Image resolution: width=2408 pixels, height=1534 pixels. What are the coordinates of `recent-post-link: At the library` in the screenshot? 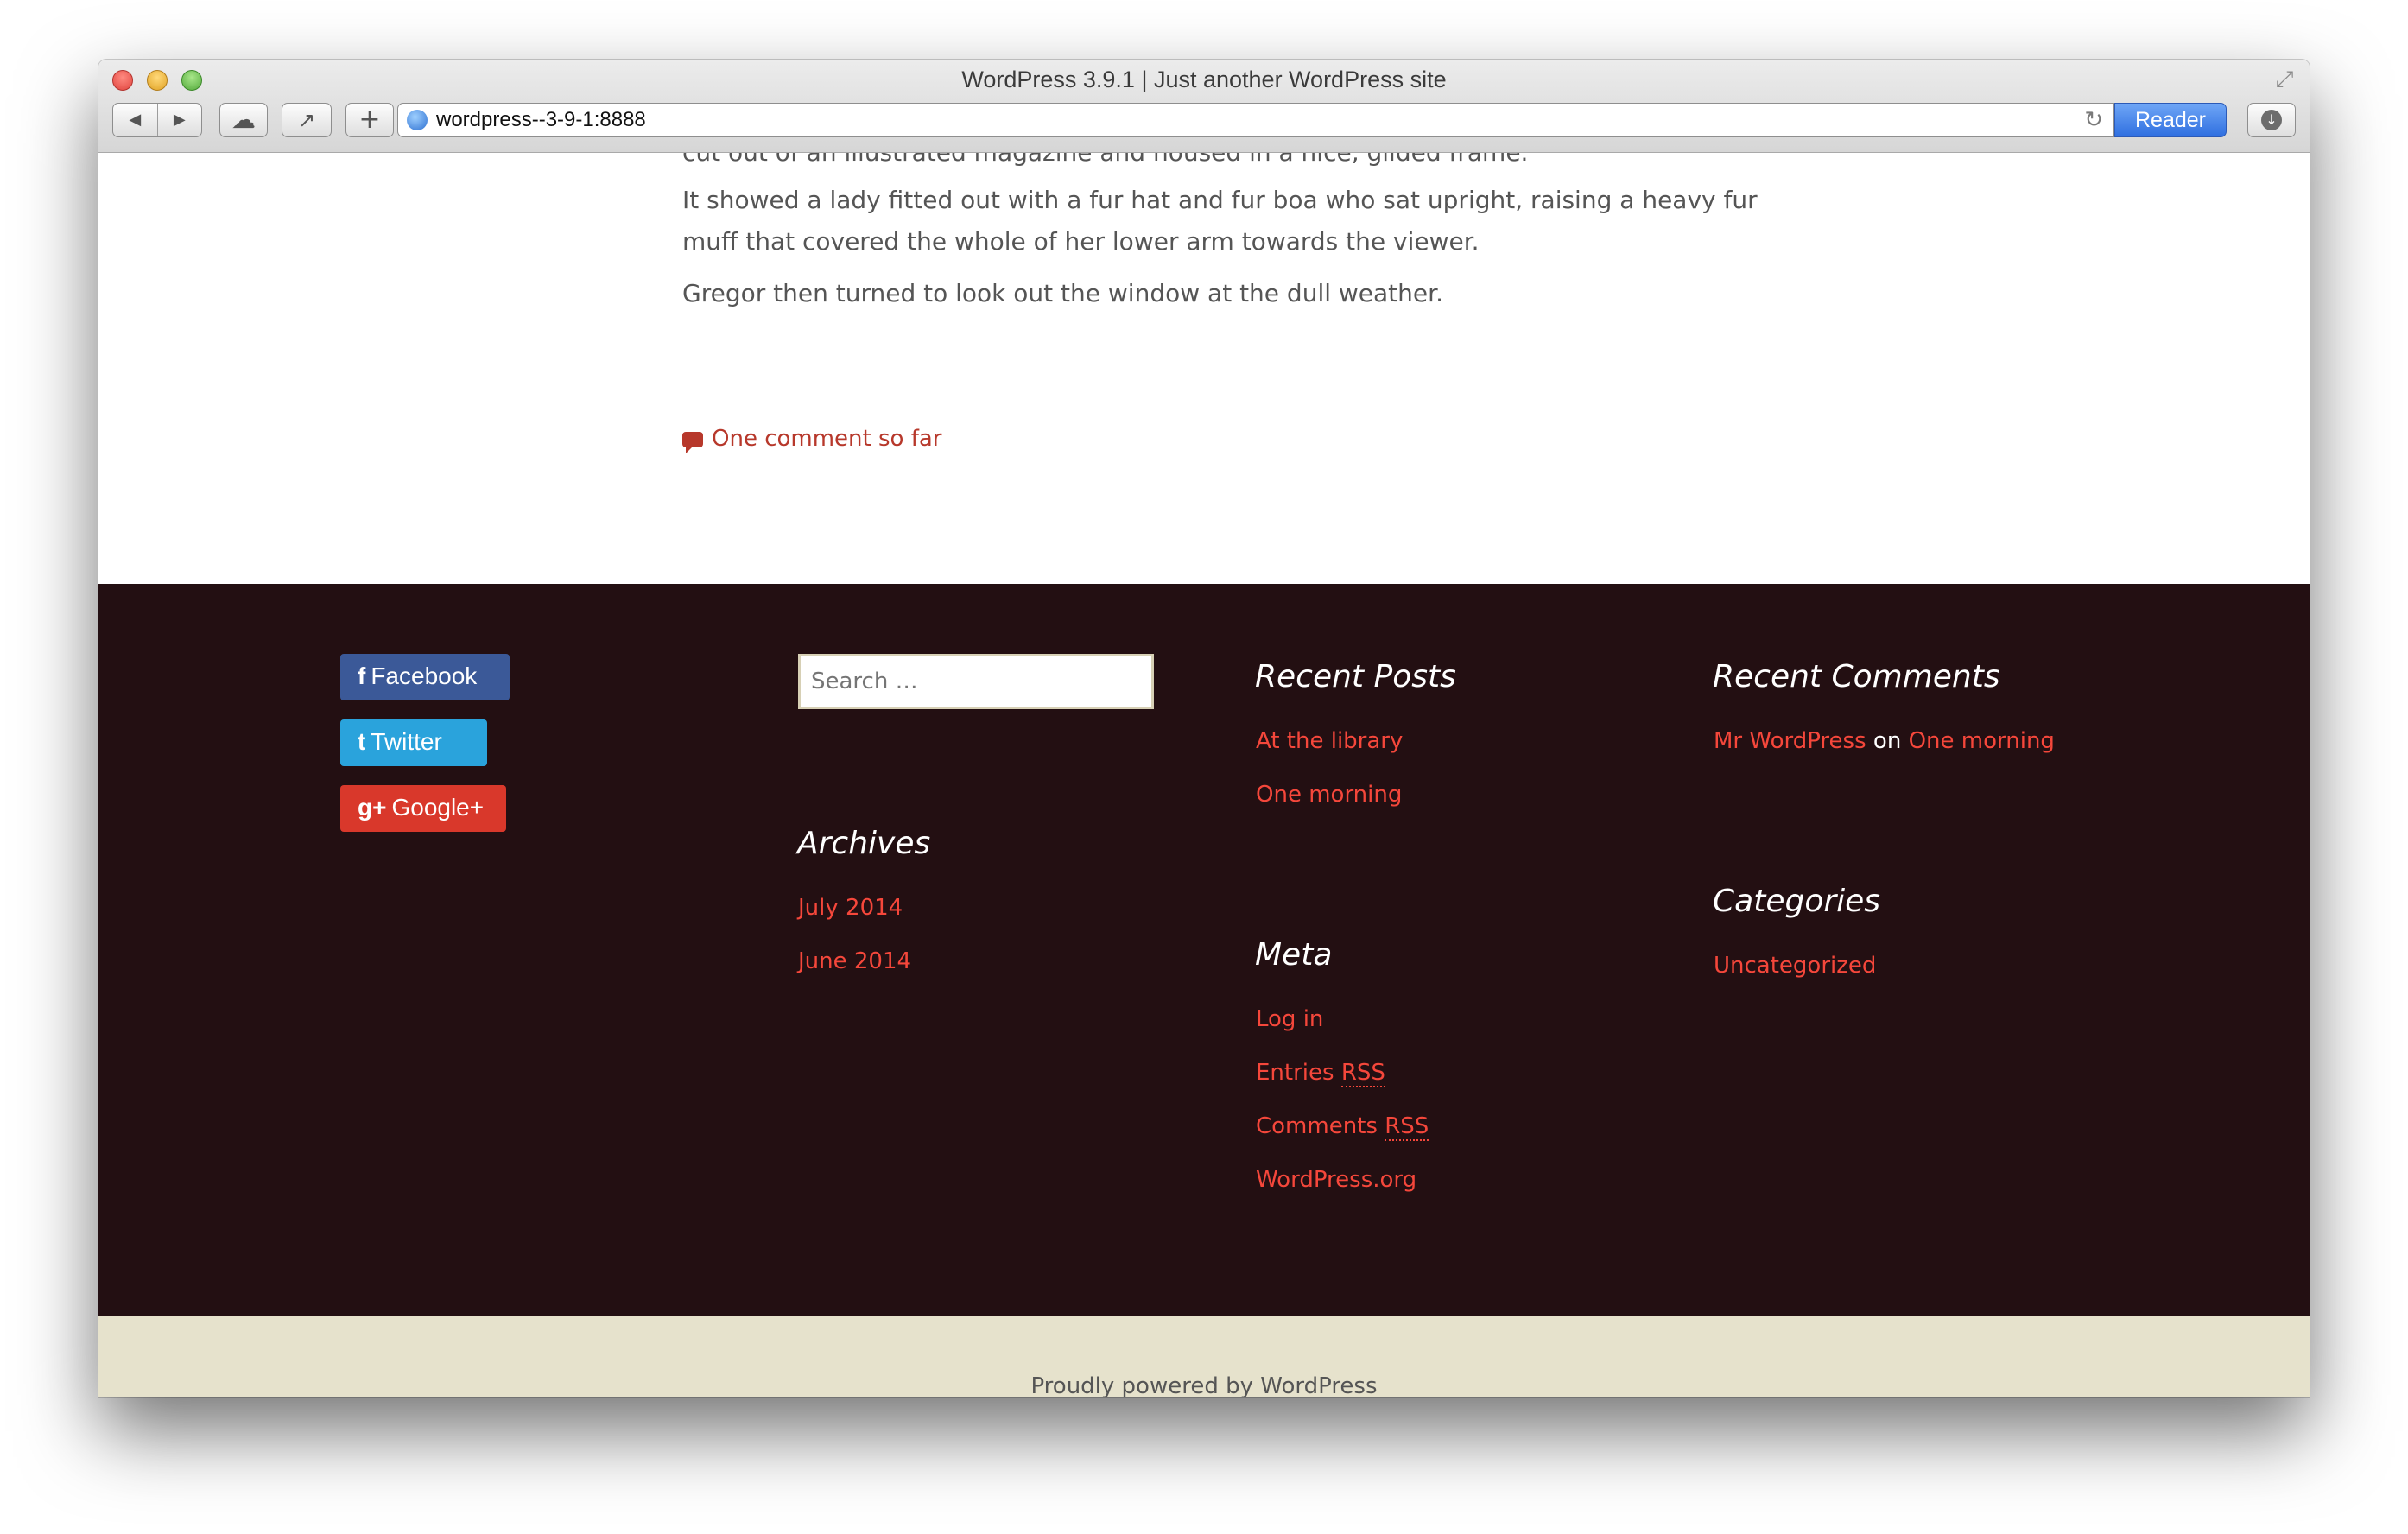 It's located at (1329, 741).